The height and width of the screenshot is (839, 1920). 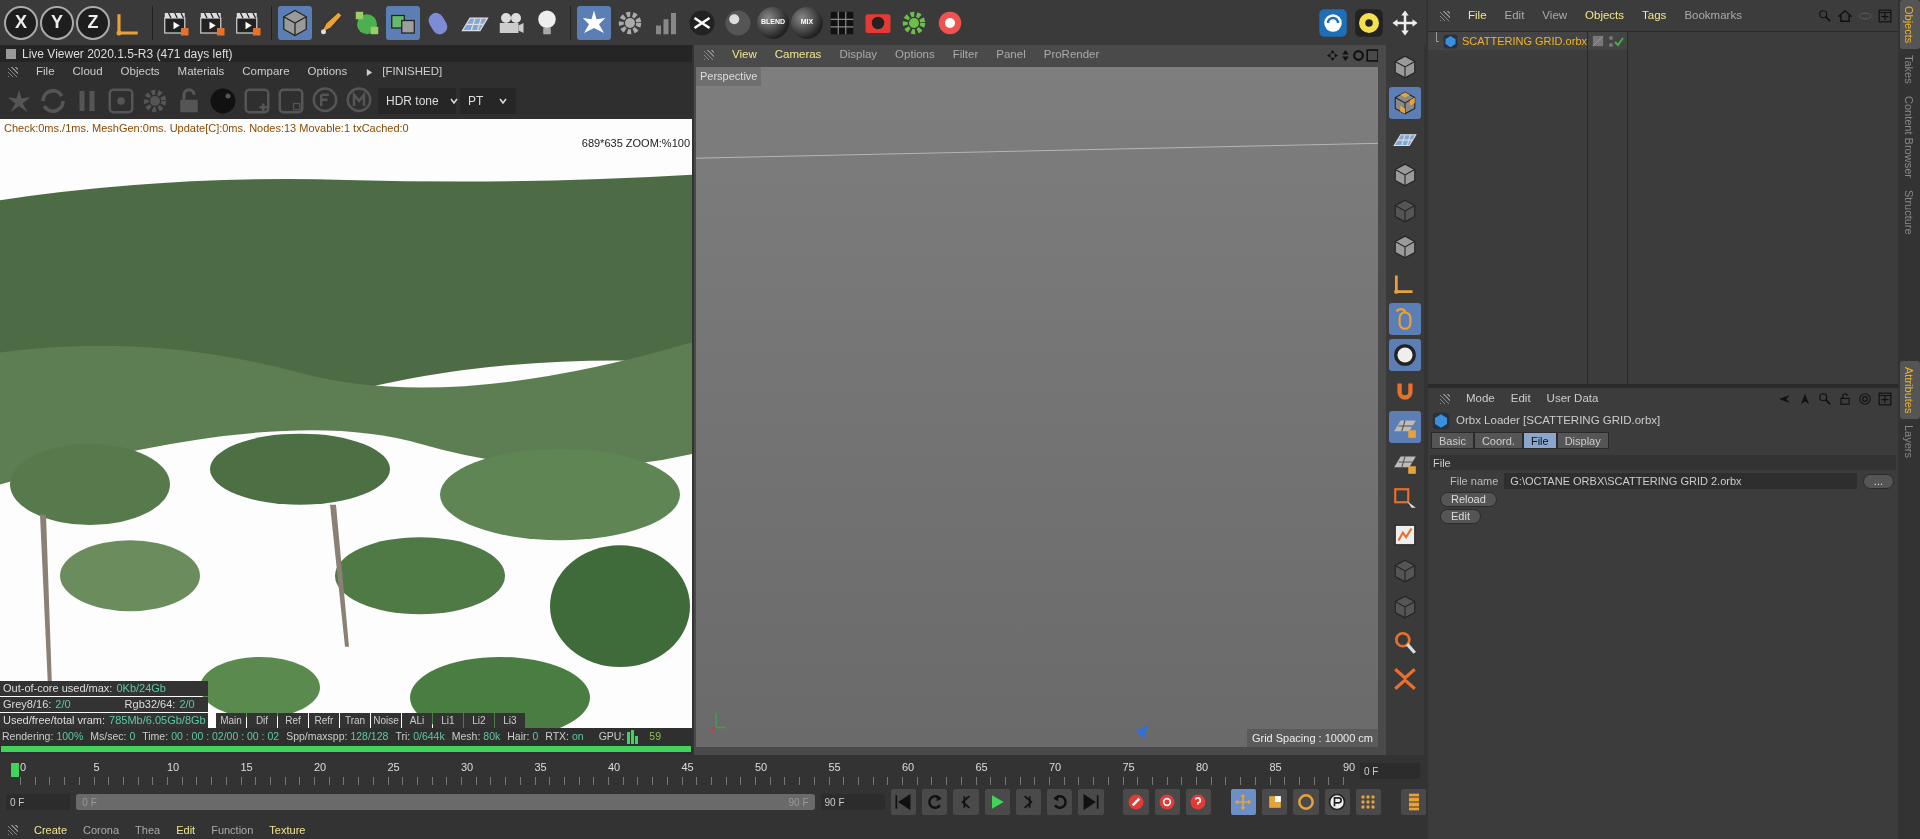 I want to click on menu-item: Filter, so click(x=965, y=55).